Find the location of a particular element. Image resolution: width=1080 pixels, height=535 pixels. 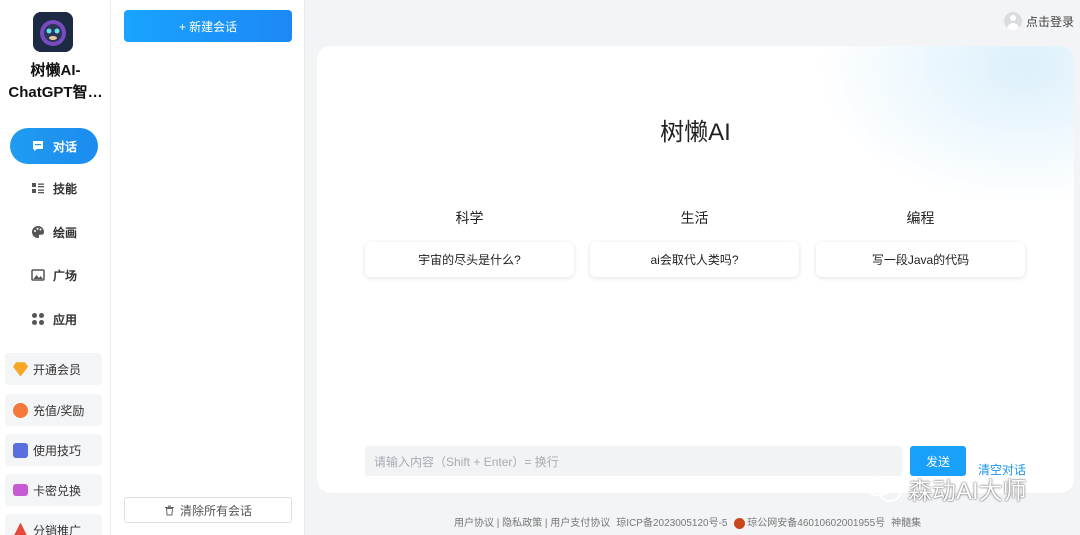

affiliate-button: 分销推广 is located at coordinates (53, 524).